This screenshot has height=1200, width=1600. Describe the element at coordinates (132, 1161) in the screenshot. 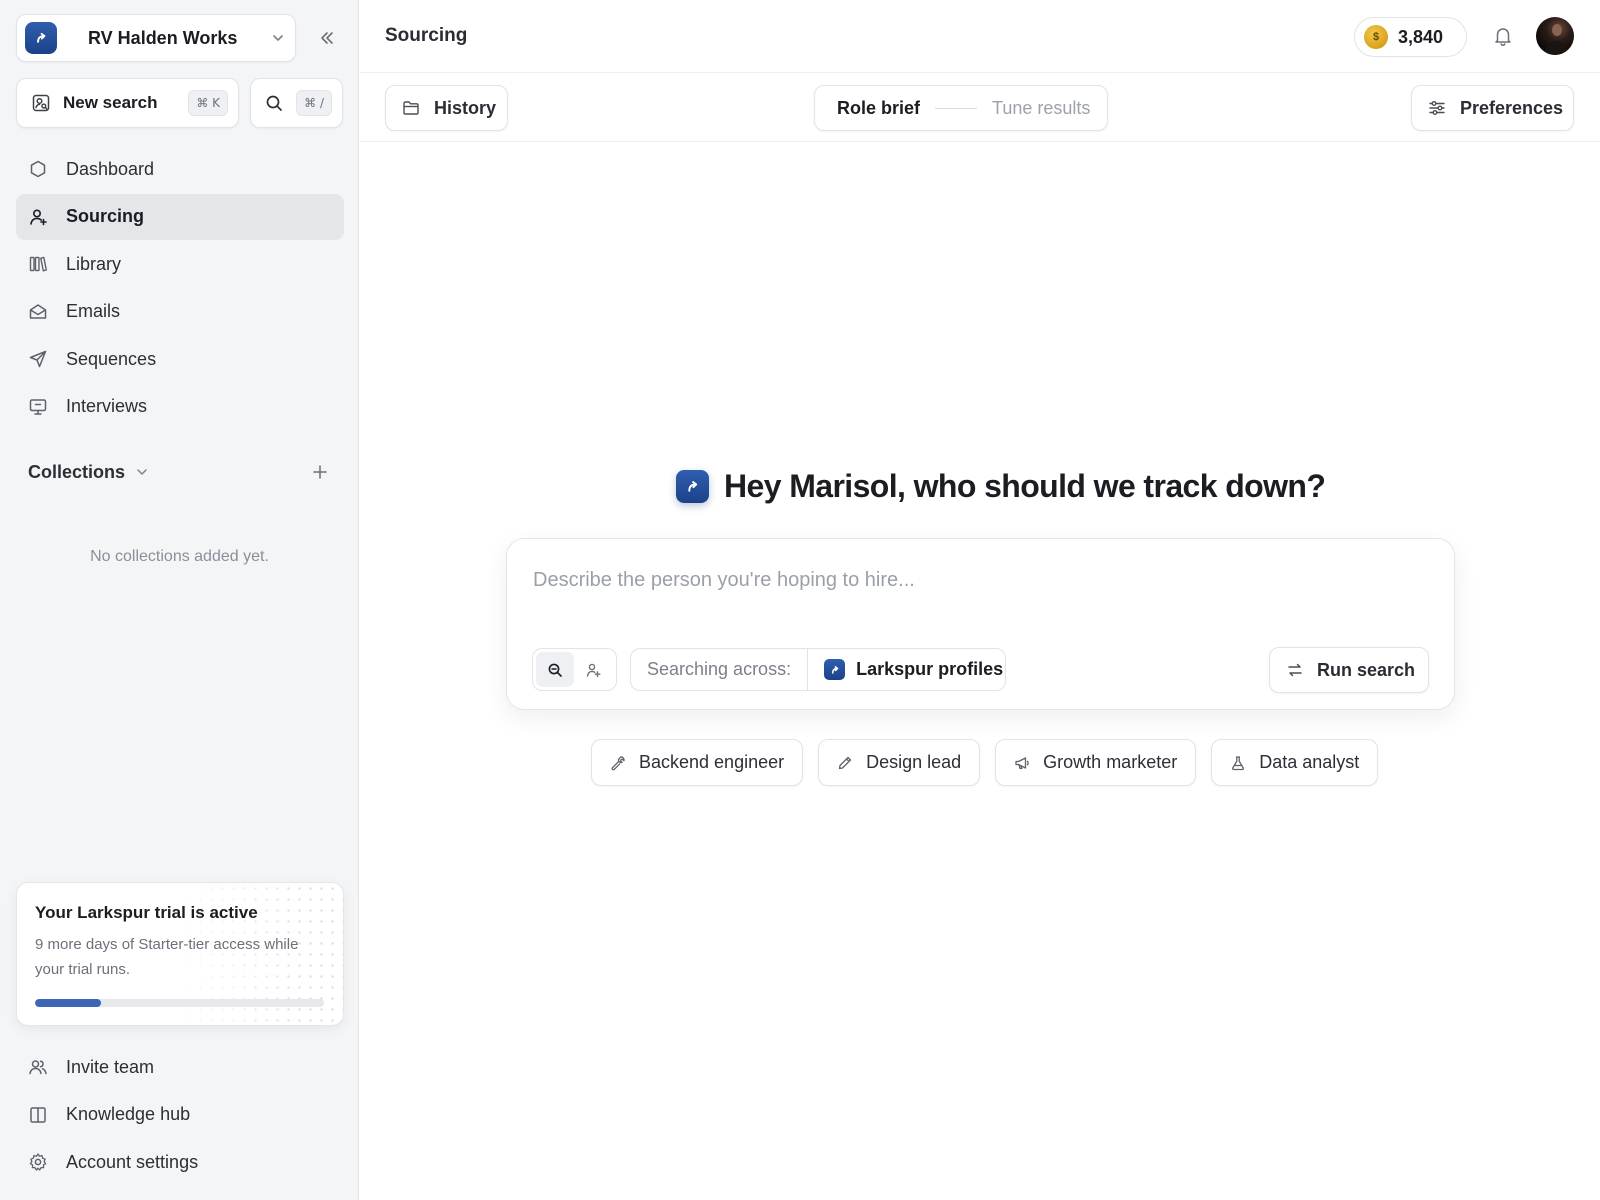

I see `sidebar-item-label: Account settings` at that location.